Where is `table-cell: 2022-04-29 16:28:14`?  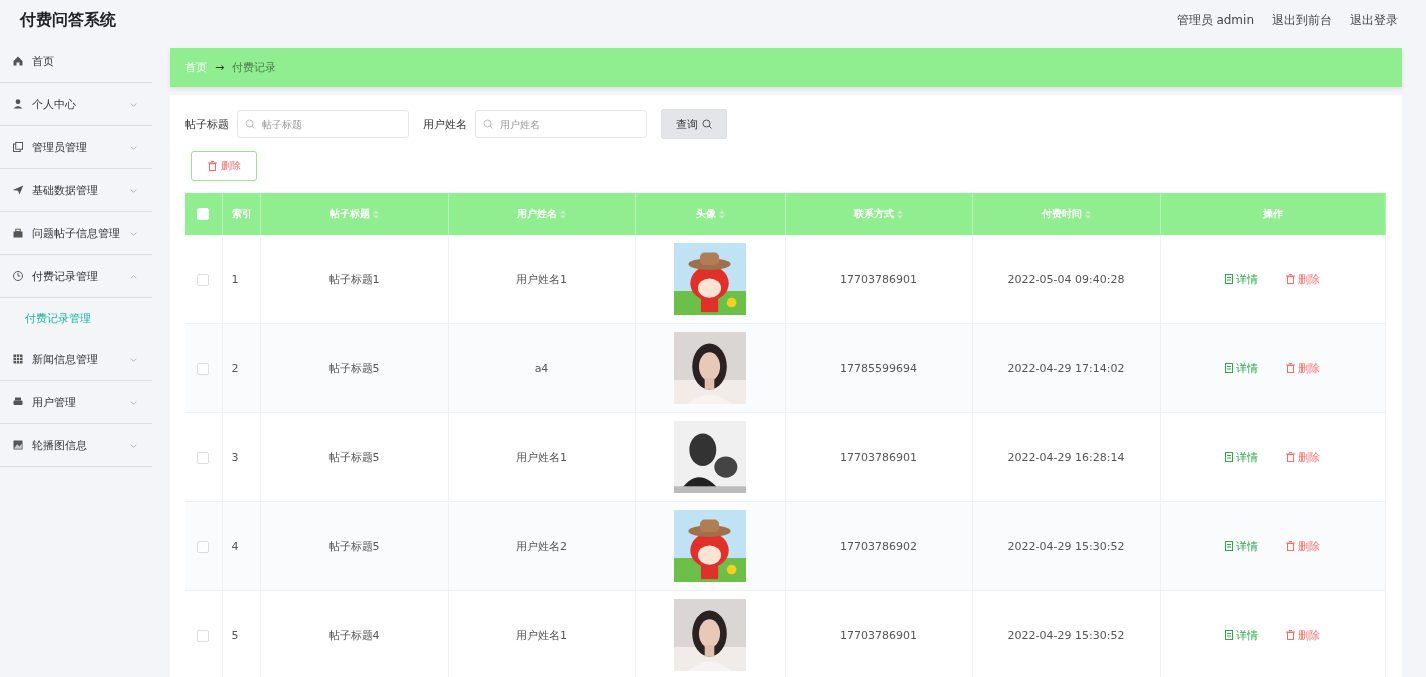
table-cell: 2022-04-29 16:28:14 is located at coordinates (1066, 457).